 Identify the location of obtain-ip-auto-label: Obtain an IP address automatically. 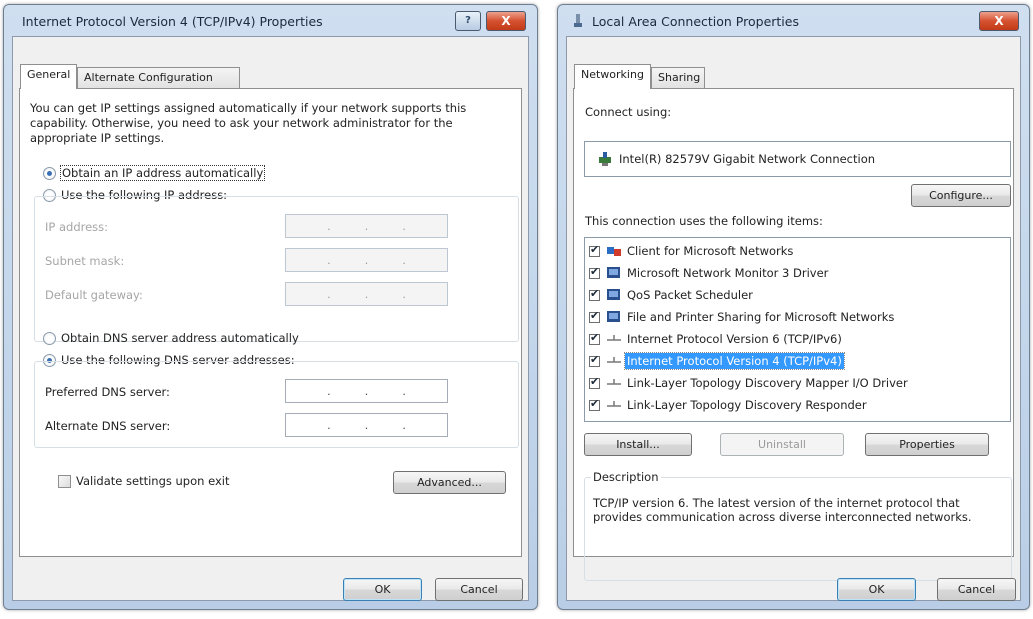
(162, 173).